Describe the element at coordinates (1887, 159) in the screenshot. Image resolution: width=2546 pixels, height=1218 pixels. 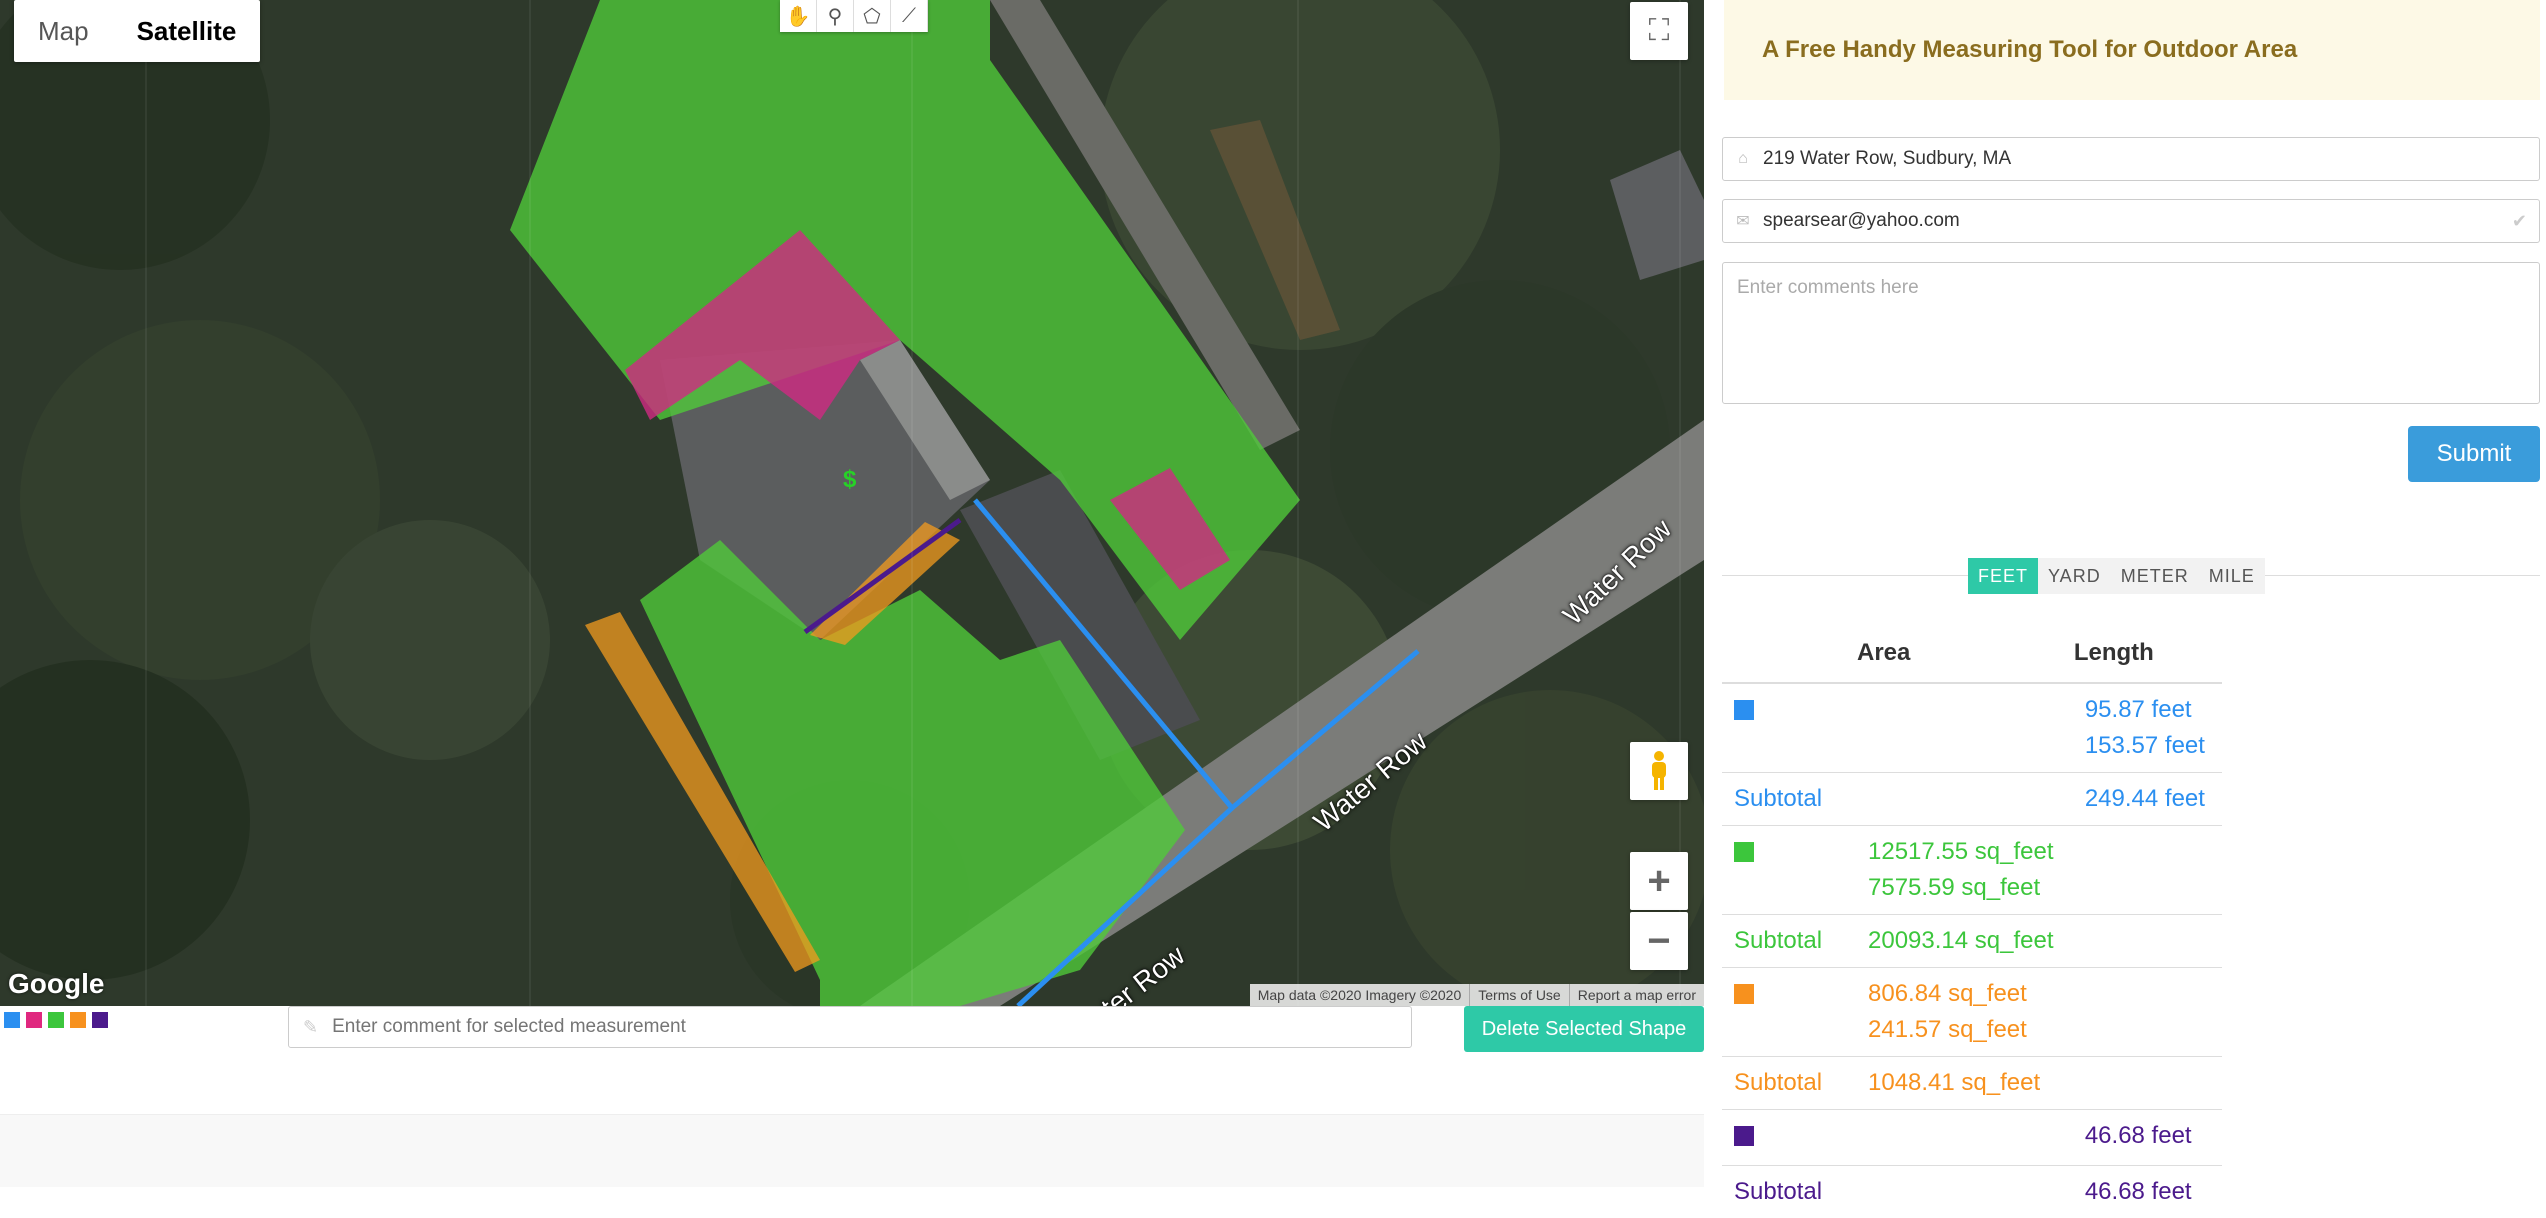
I see `address-value: 219 Water Row, Sudbury, MA` at that location.